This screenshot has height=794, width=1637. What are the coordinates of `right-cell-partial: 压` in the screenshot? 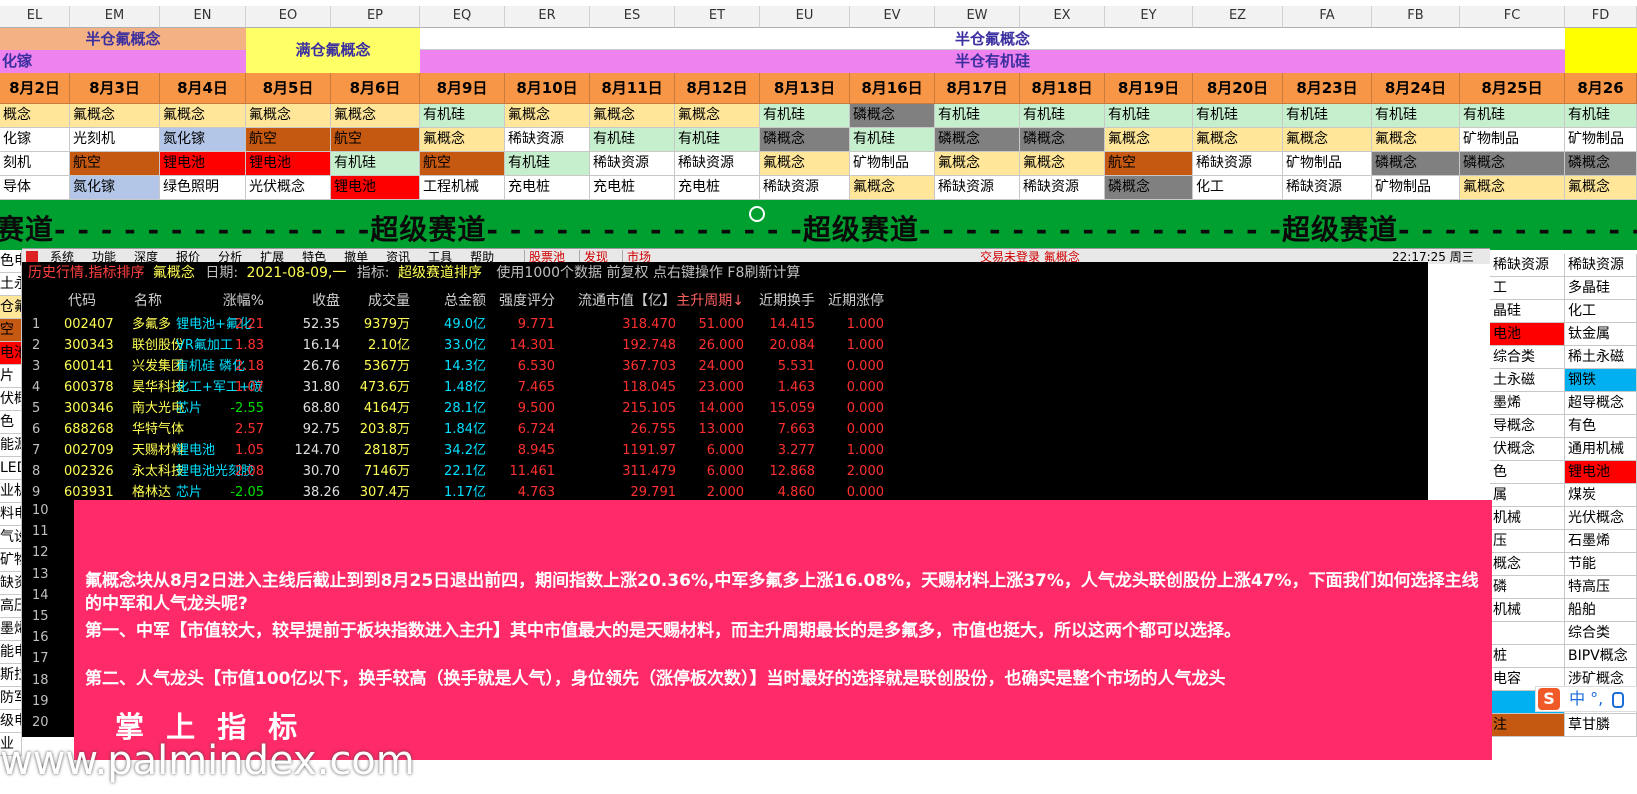 It's located at (1527, 541).